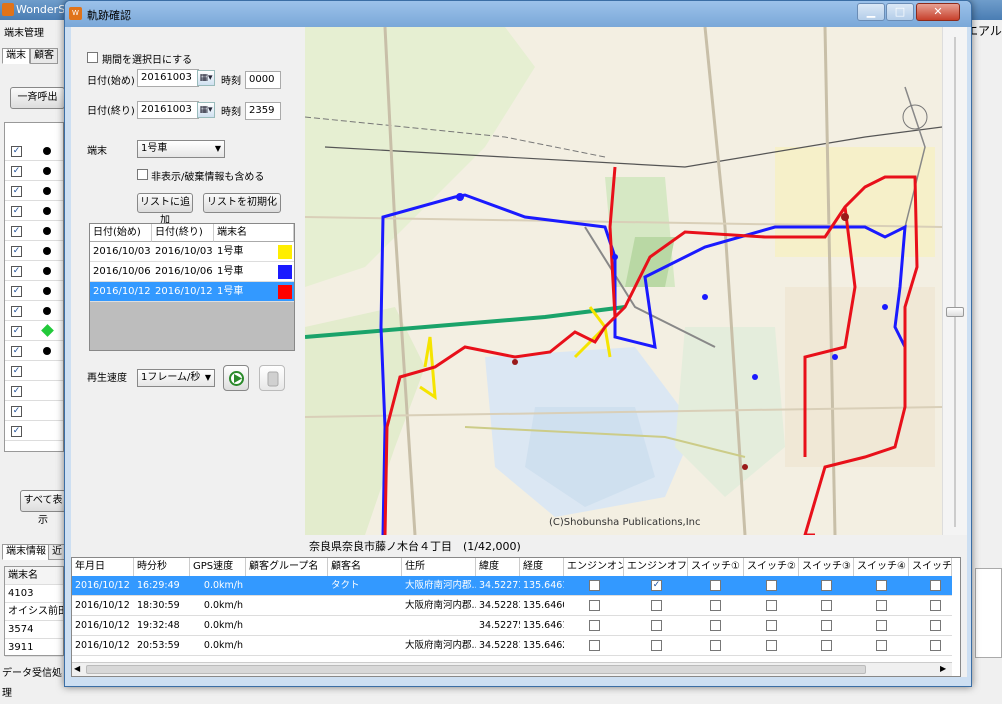 This screenshot has width=1002, height=704. Describe the element at coordinates (656, 585) in the screenshot. I see `engine-off-checkbox: ✓` at that location.